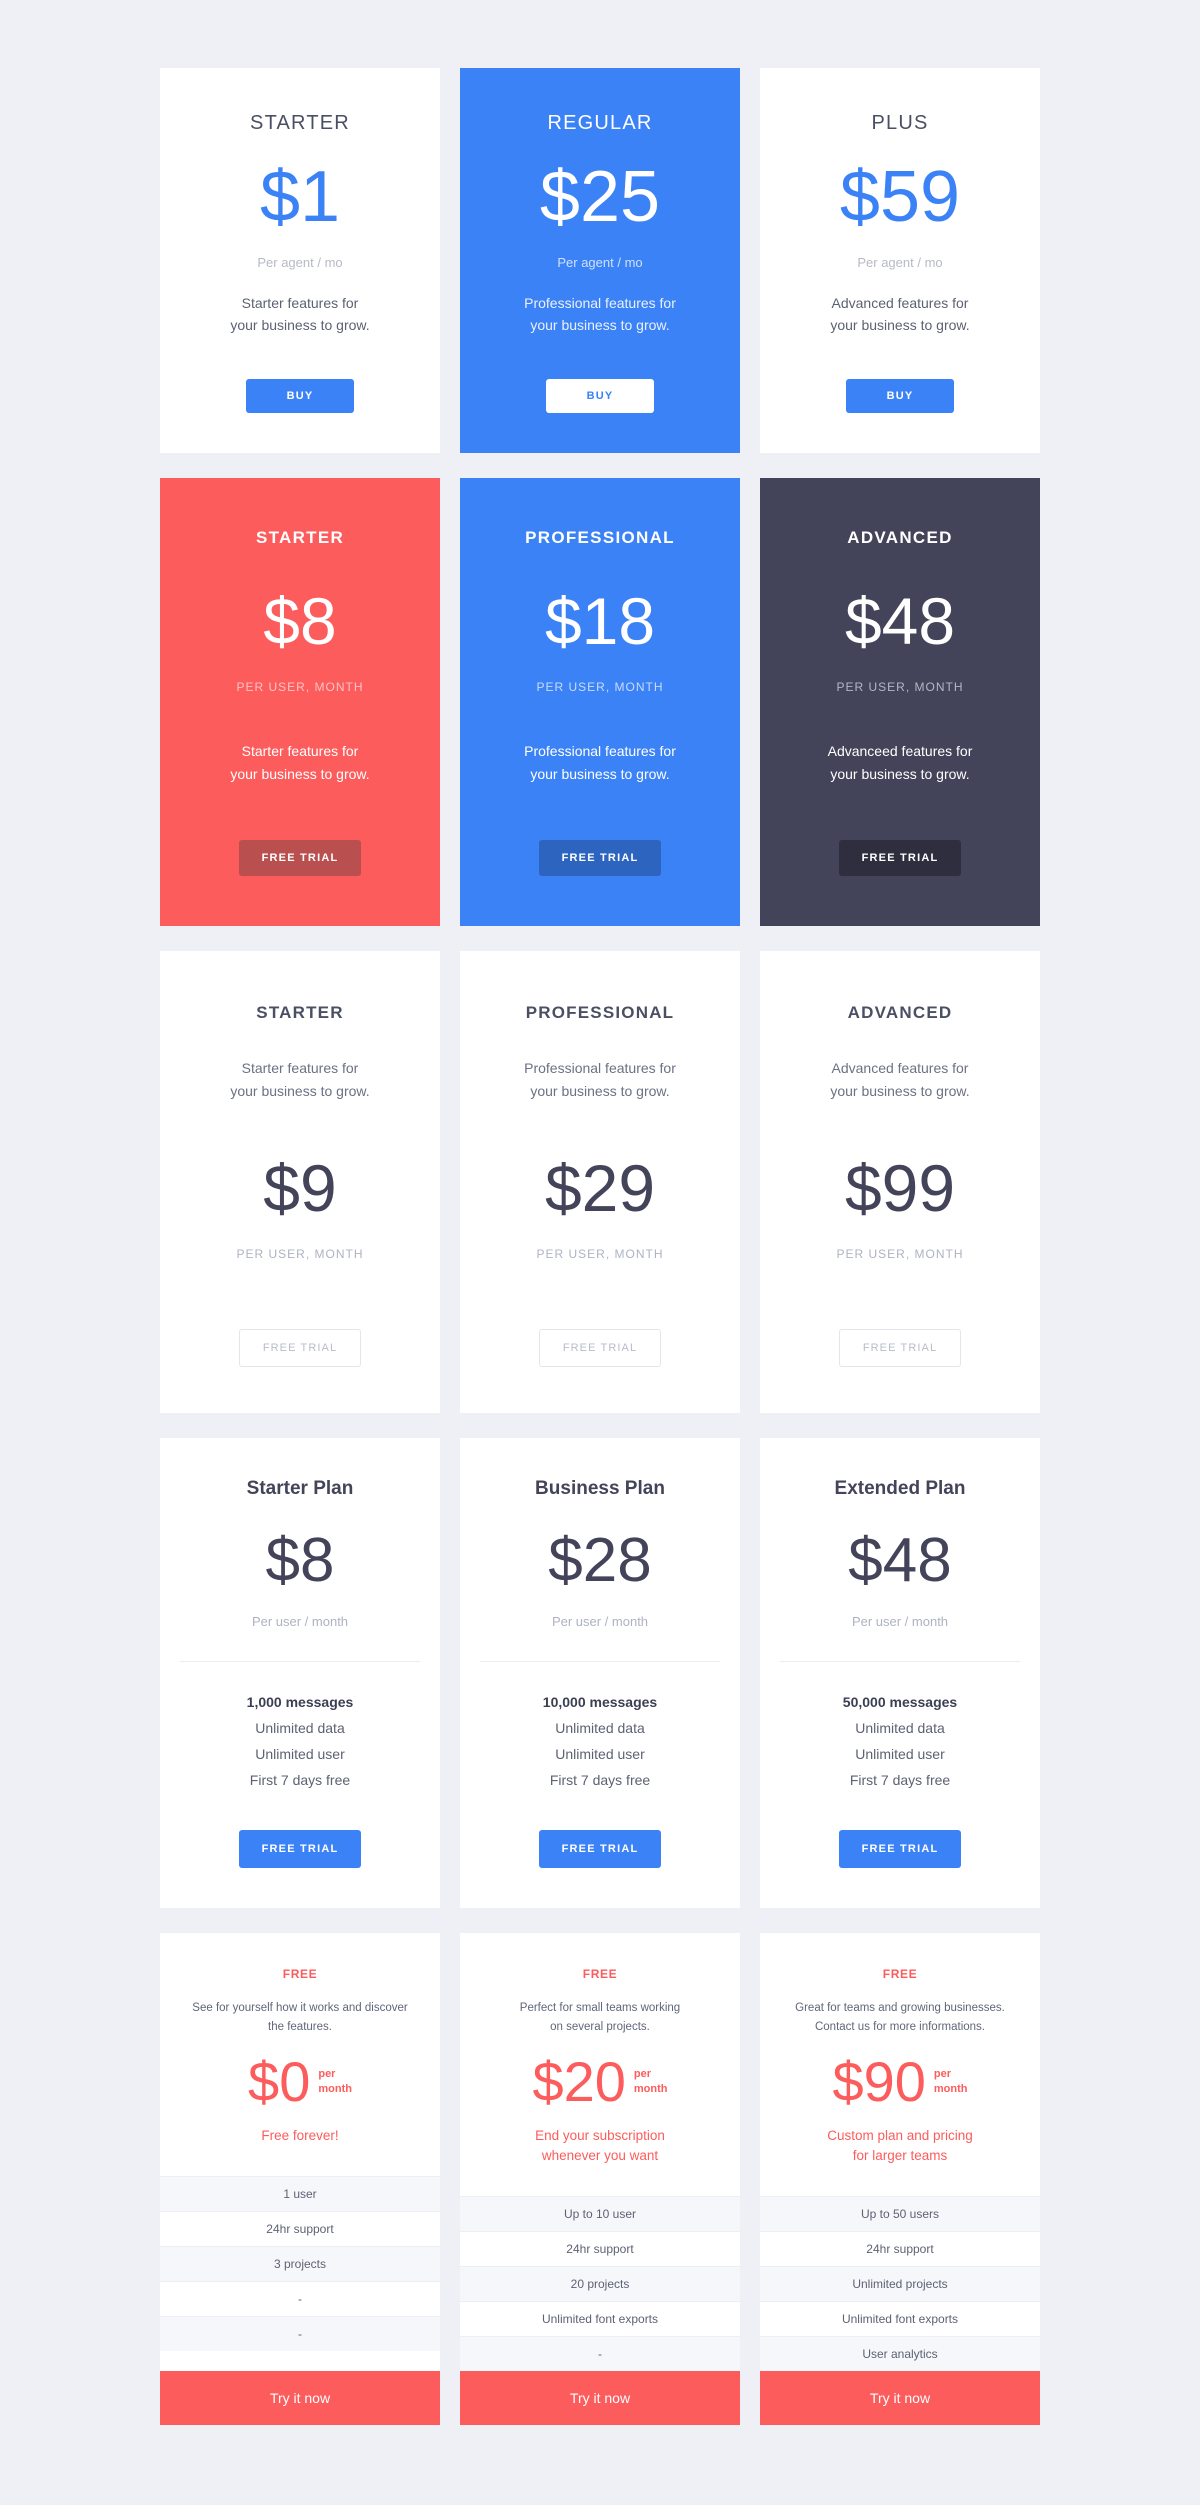 The image size is (1200, 2505). I want to click on list-item: 1,000 messages, so click(300, 1702).